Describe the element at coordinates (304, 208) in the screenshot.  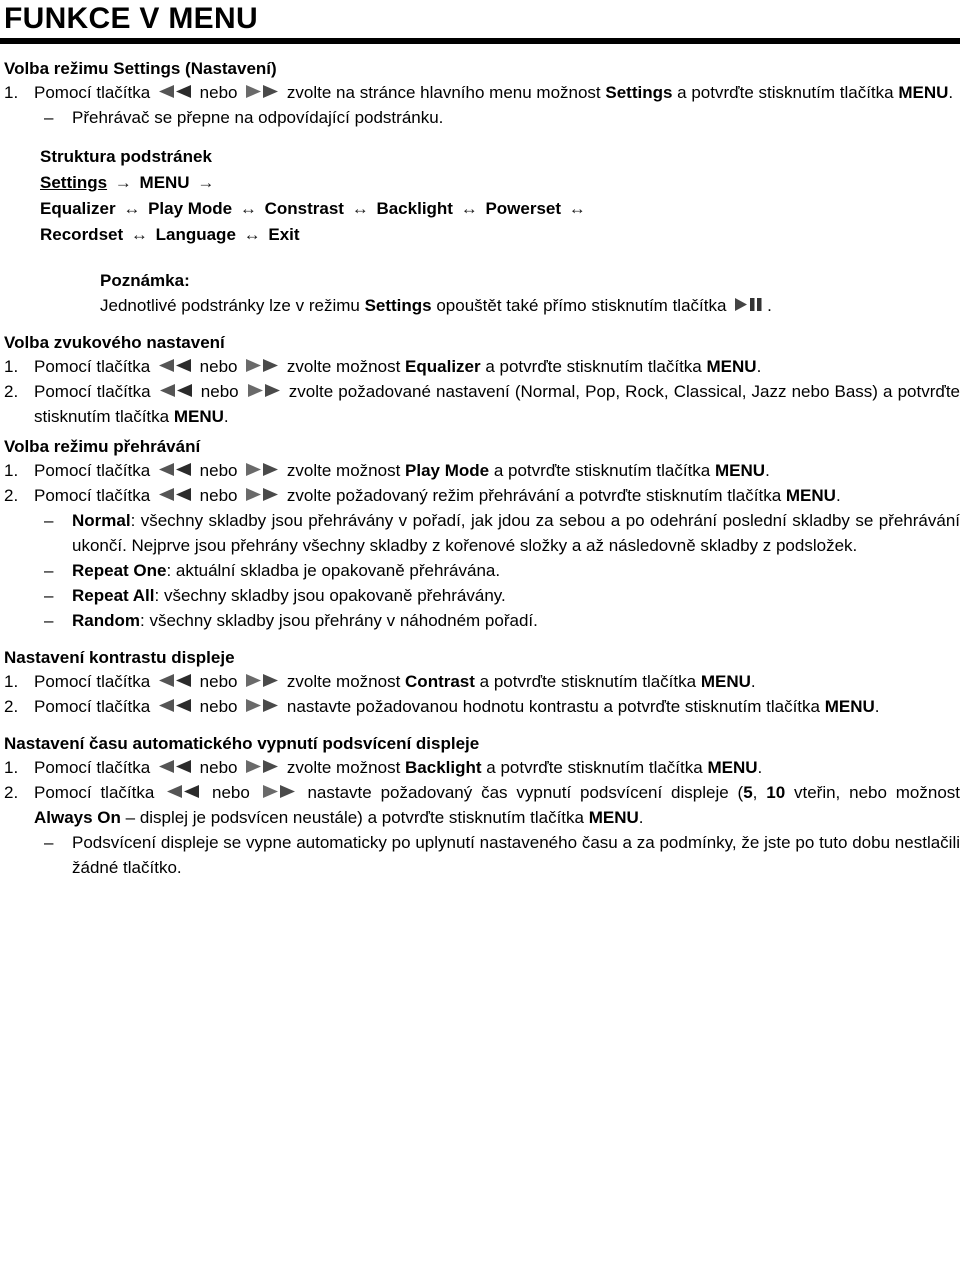
I see `structure-node: Constrast` at that location.